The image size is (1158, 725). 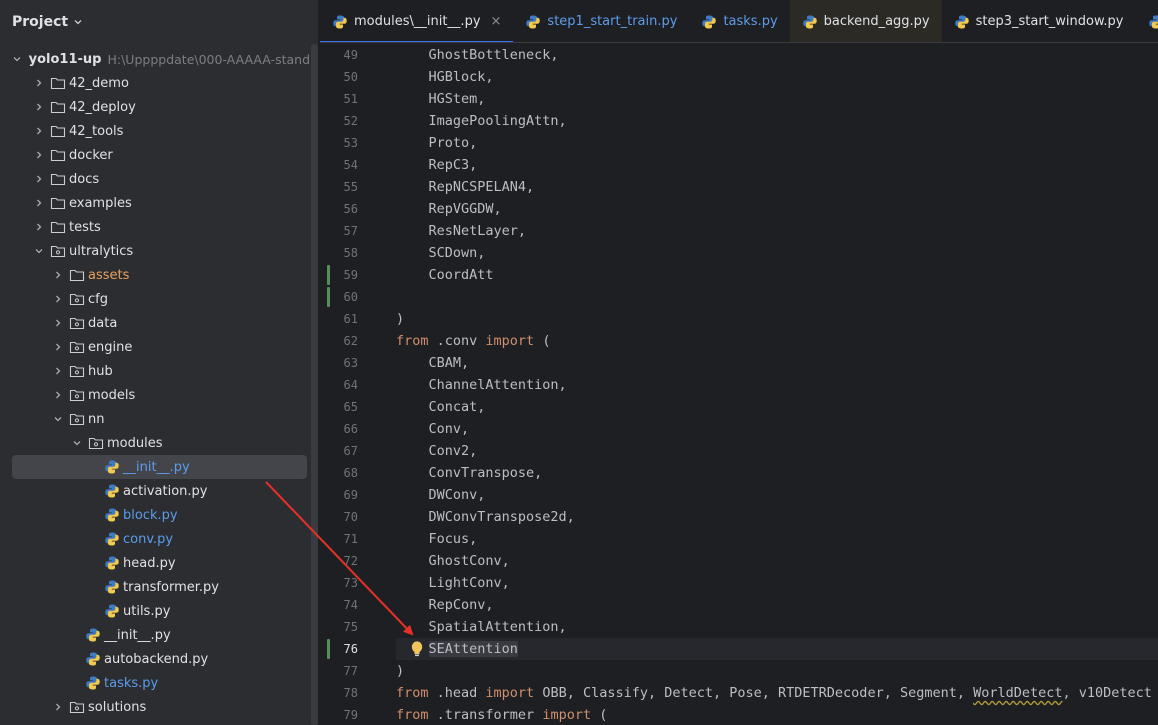 I want to click on line-number: 76, so click(x=339, y=649).